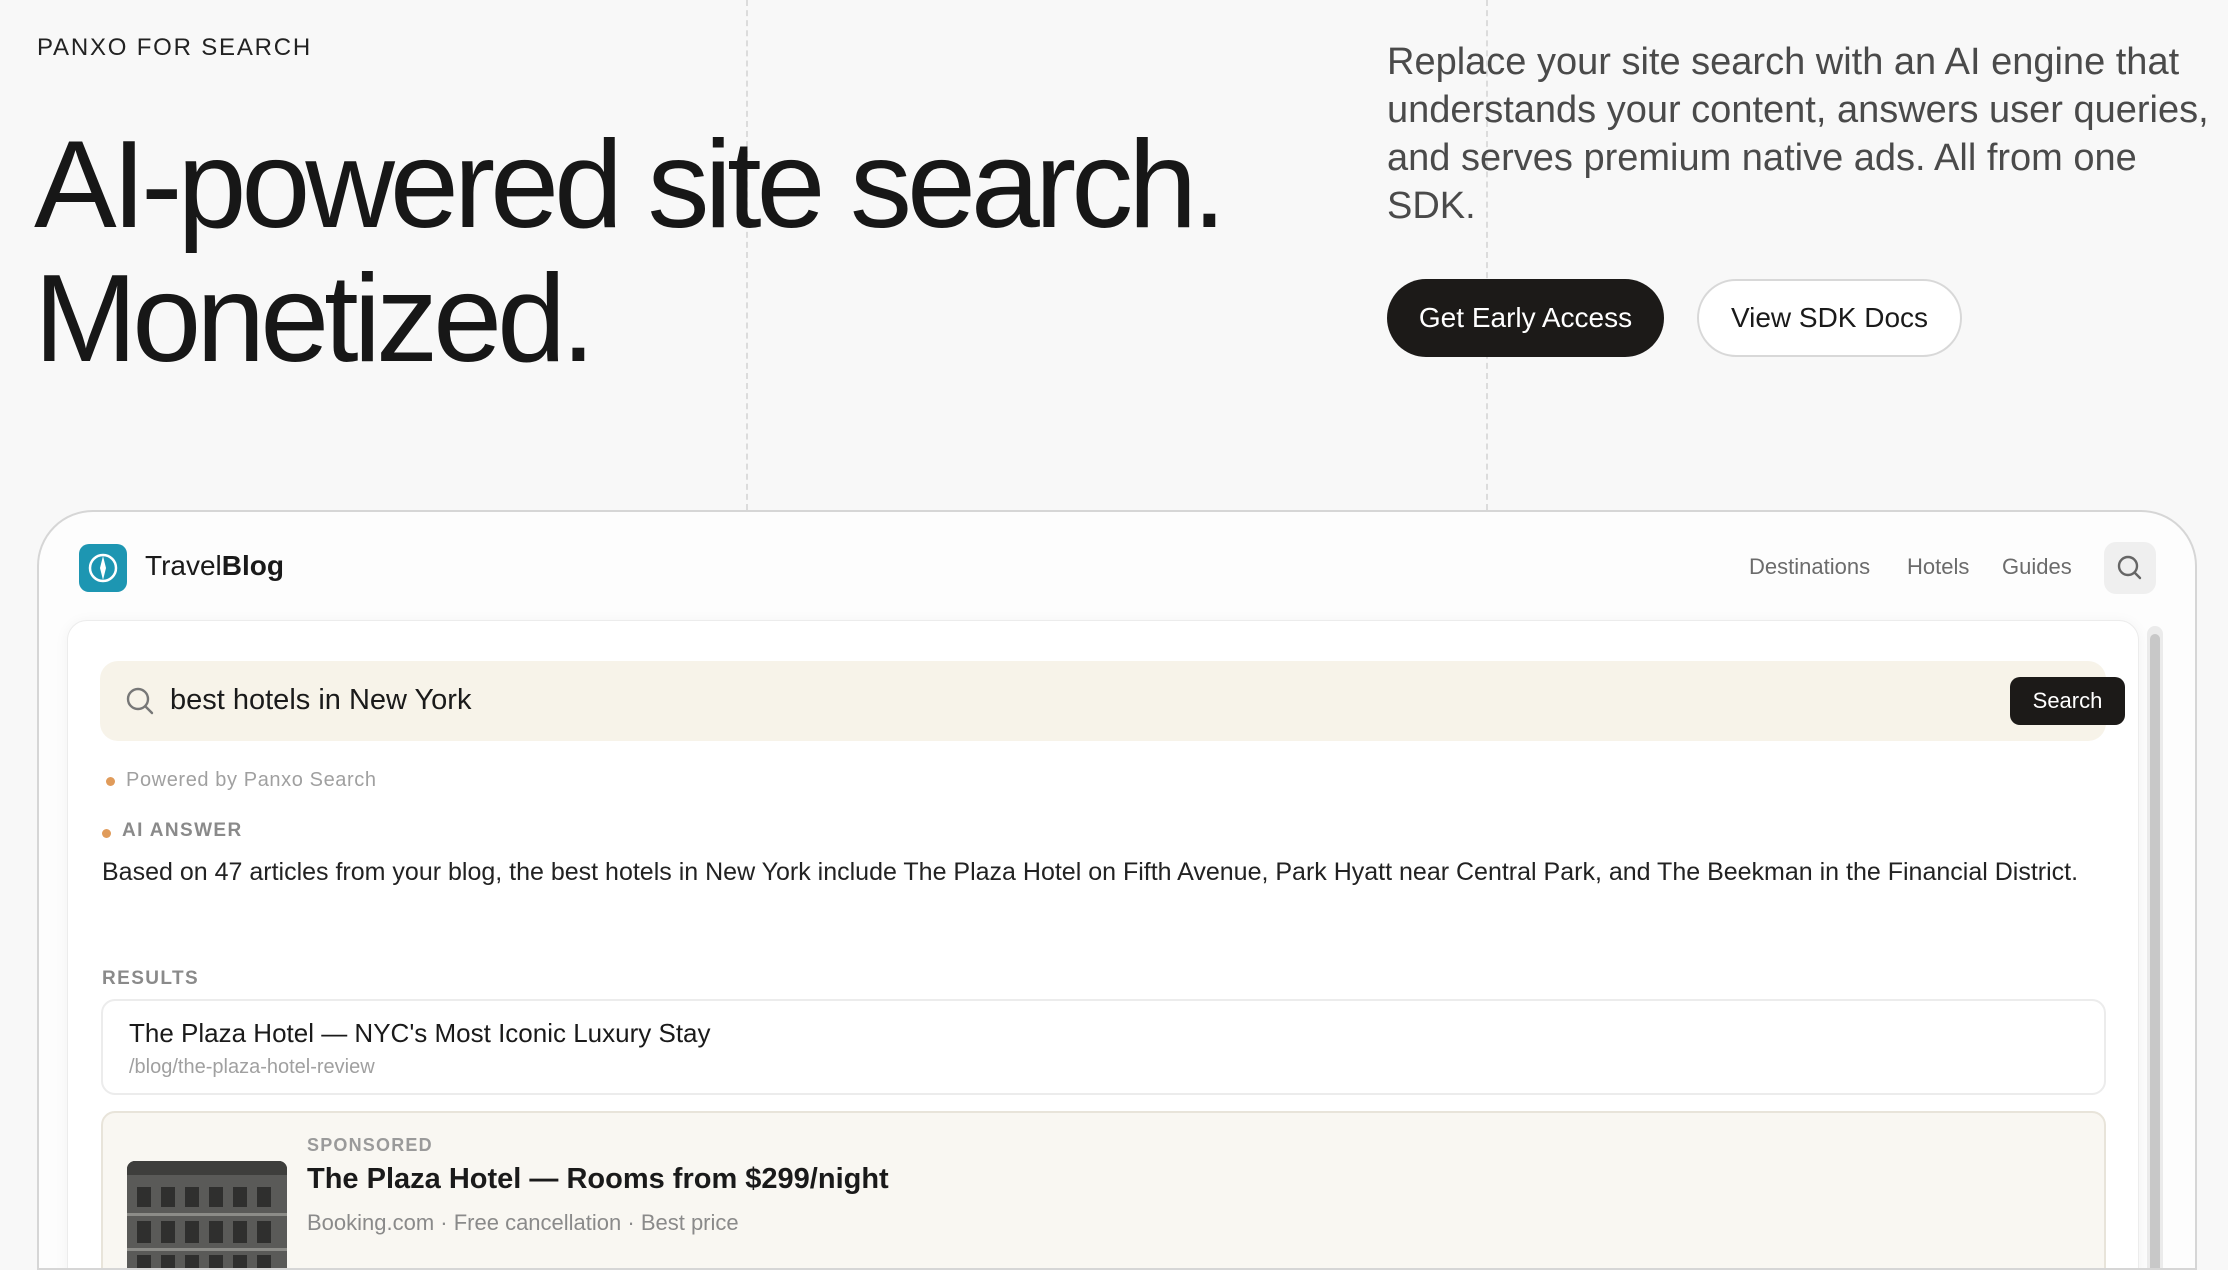 The height and width of the screenshot is (1270, 2228). I want to click on search-bar: Search, so click(1112, 701).